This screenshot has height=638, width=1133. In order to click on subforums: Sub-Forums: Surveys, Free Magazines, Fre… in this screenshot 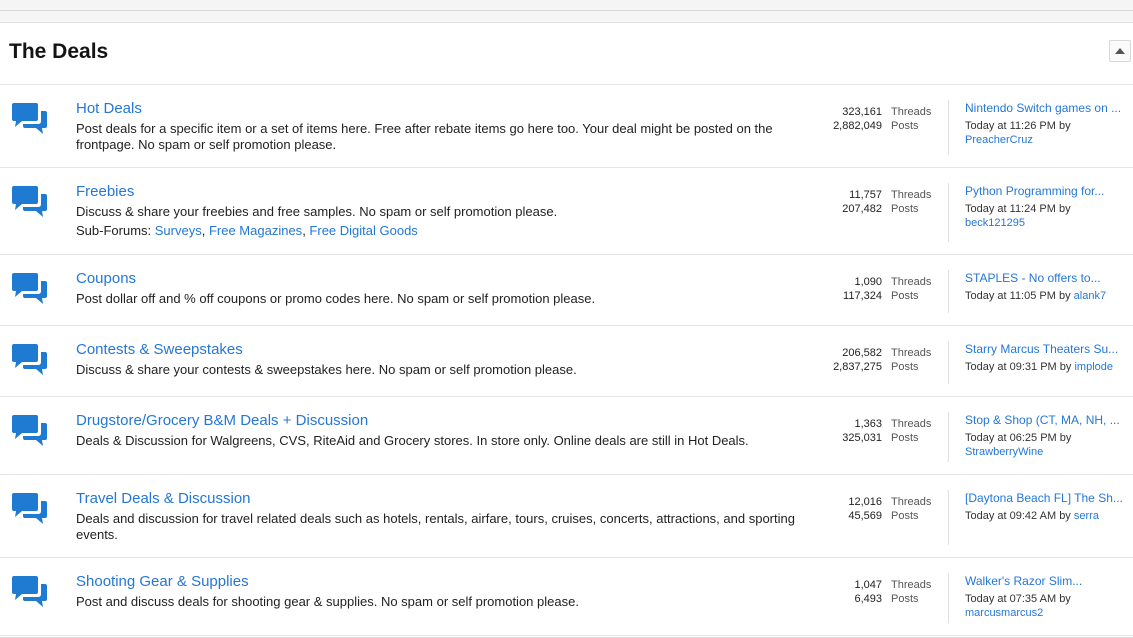, I will do `click(247, 230)`.